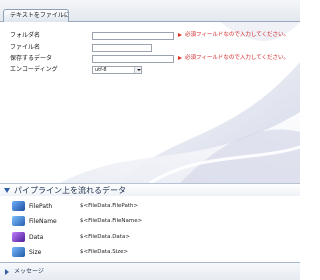 The width and height of the screenshot is (320, 280). Describe the element at coordinates (237, 58) in the screenshot. I see `data-required-text: 必須フィールドなので入力してください。` at that location.